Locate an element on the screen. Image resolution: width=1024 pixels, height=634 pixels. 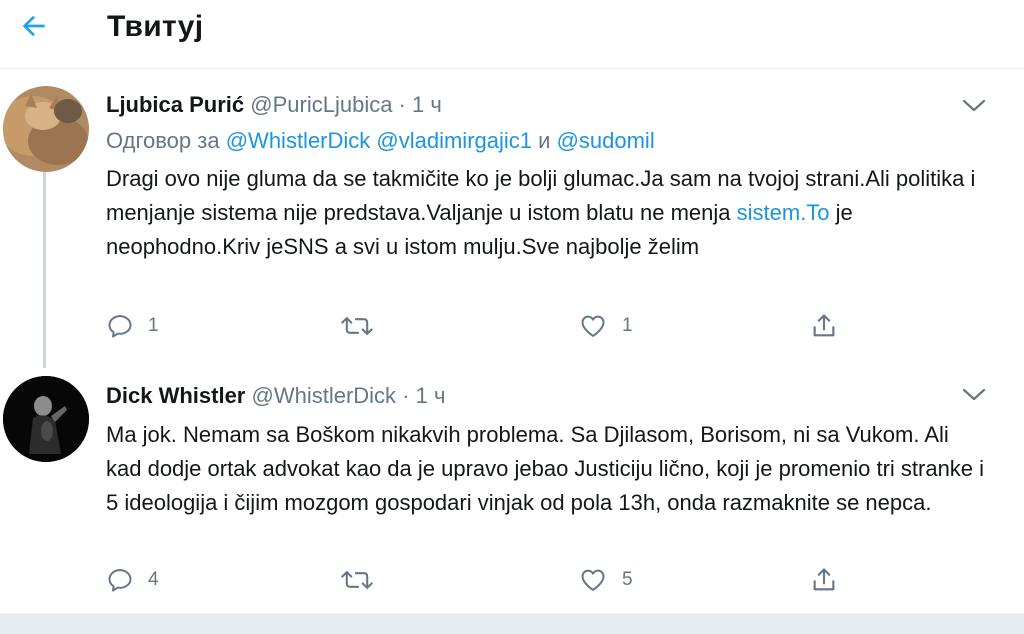
like-count: 1 is located at coordinates (627, 325).